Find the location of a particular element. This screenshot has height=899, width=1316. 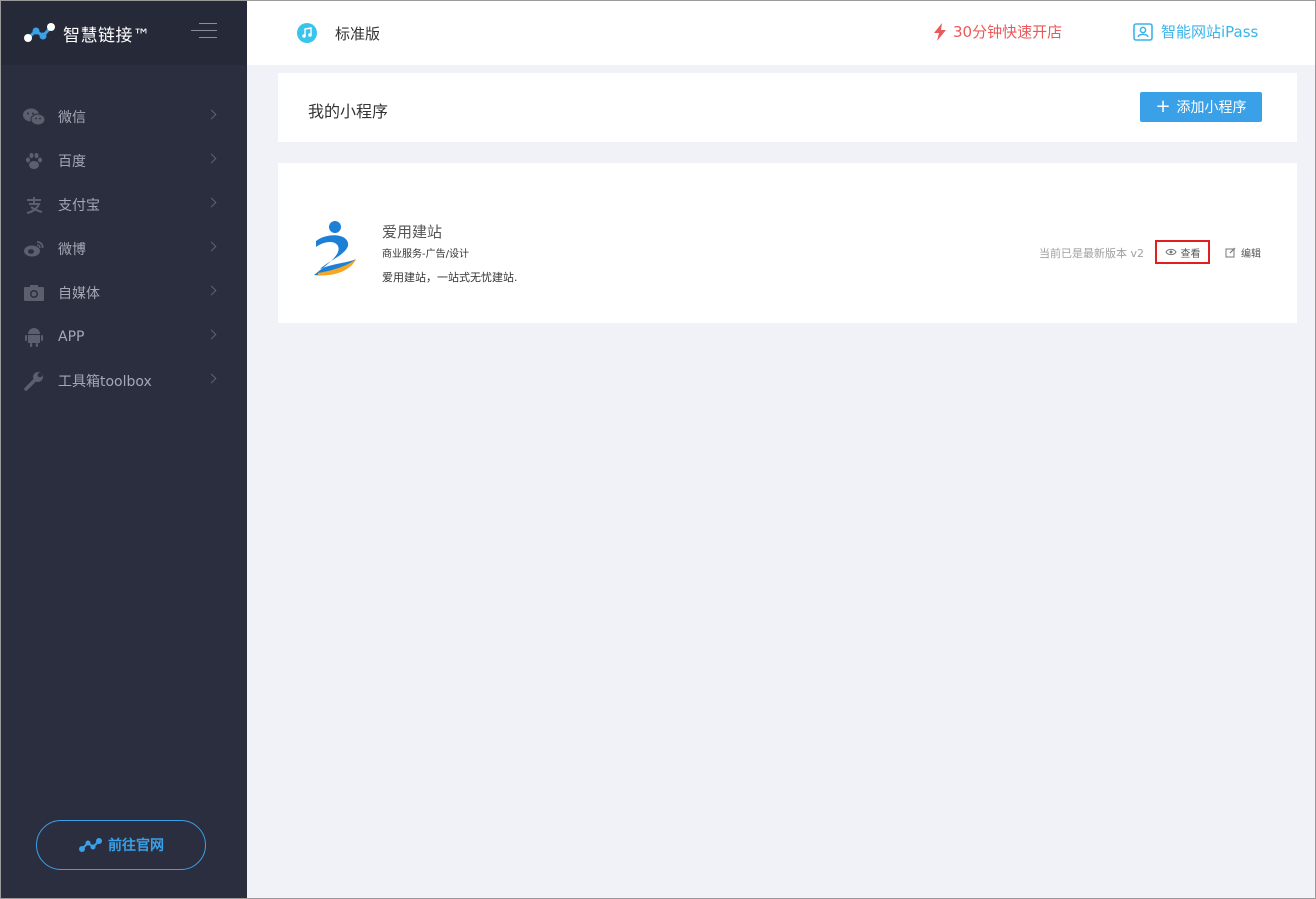

edit-button: 编辑 is located at coordinates (1243, 252).